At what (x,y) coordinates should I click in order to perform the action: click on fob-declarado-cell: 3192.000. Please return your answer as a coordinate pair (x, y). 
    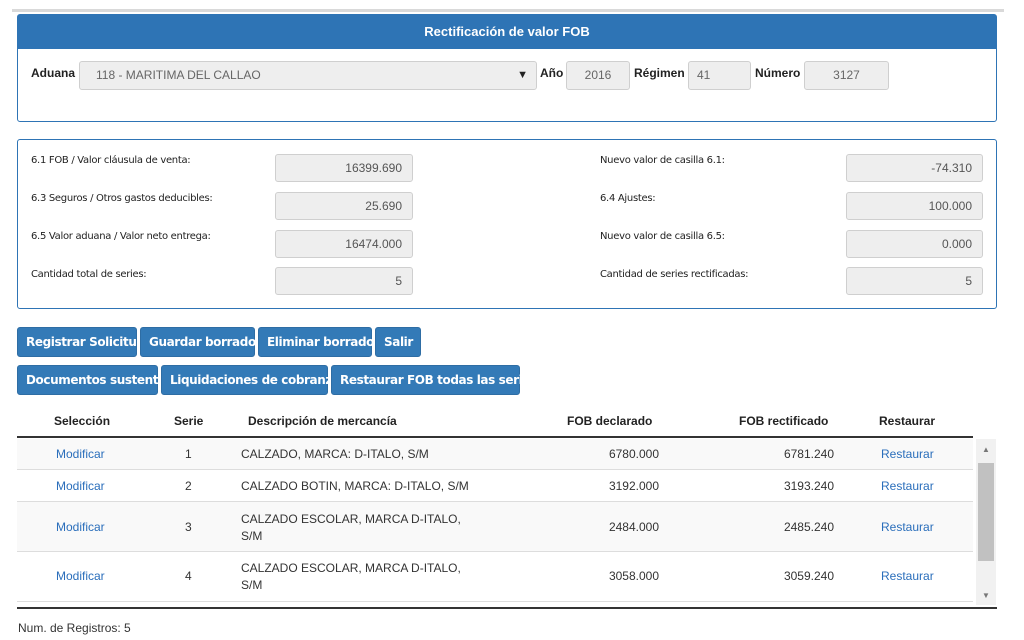
    Looking at the image, I should click on (633, 486).